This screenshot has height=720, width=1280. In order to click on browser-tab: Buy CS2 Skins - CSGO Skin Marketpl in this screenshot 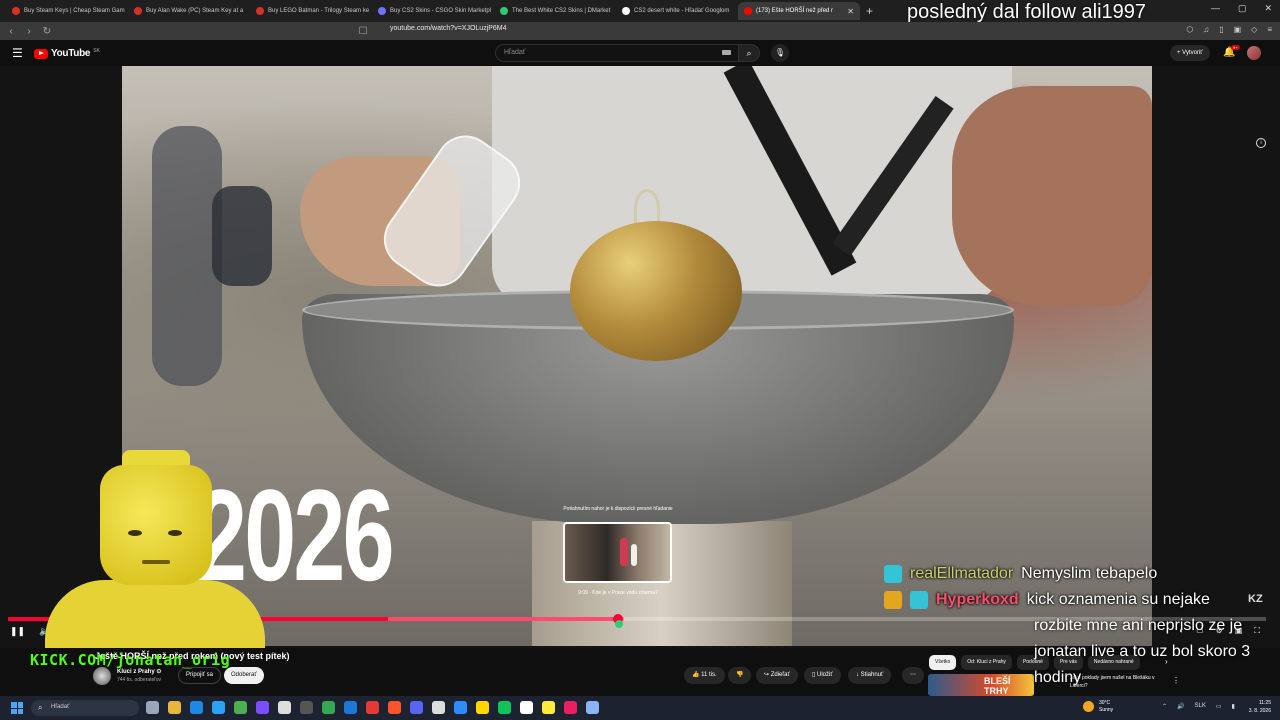, I will do `click(433, 11)`.